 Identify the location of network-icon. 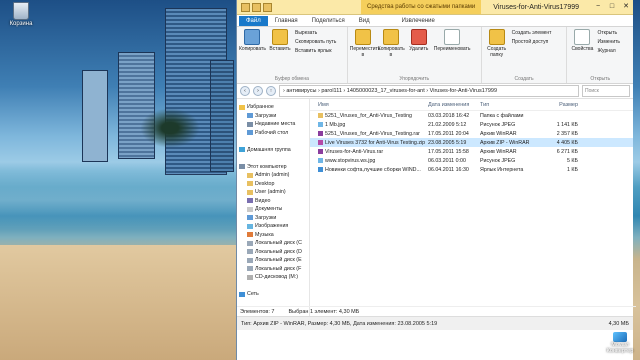
(242, 294).